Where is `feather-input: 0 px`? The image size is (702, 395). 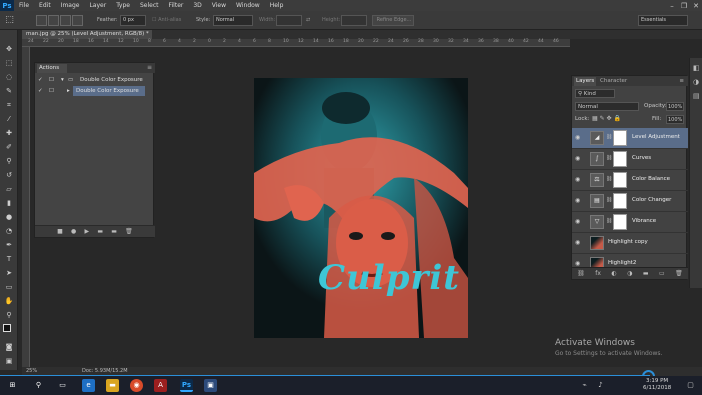 feather-input: 0 px is located at coordinates (133, 20).